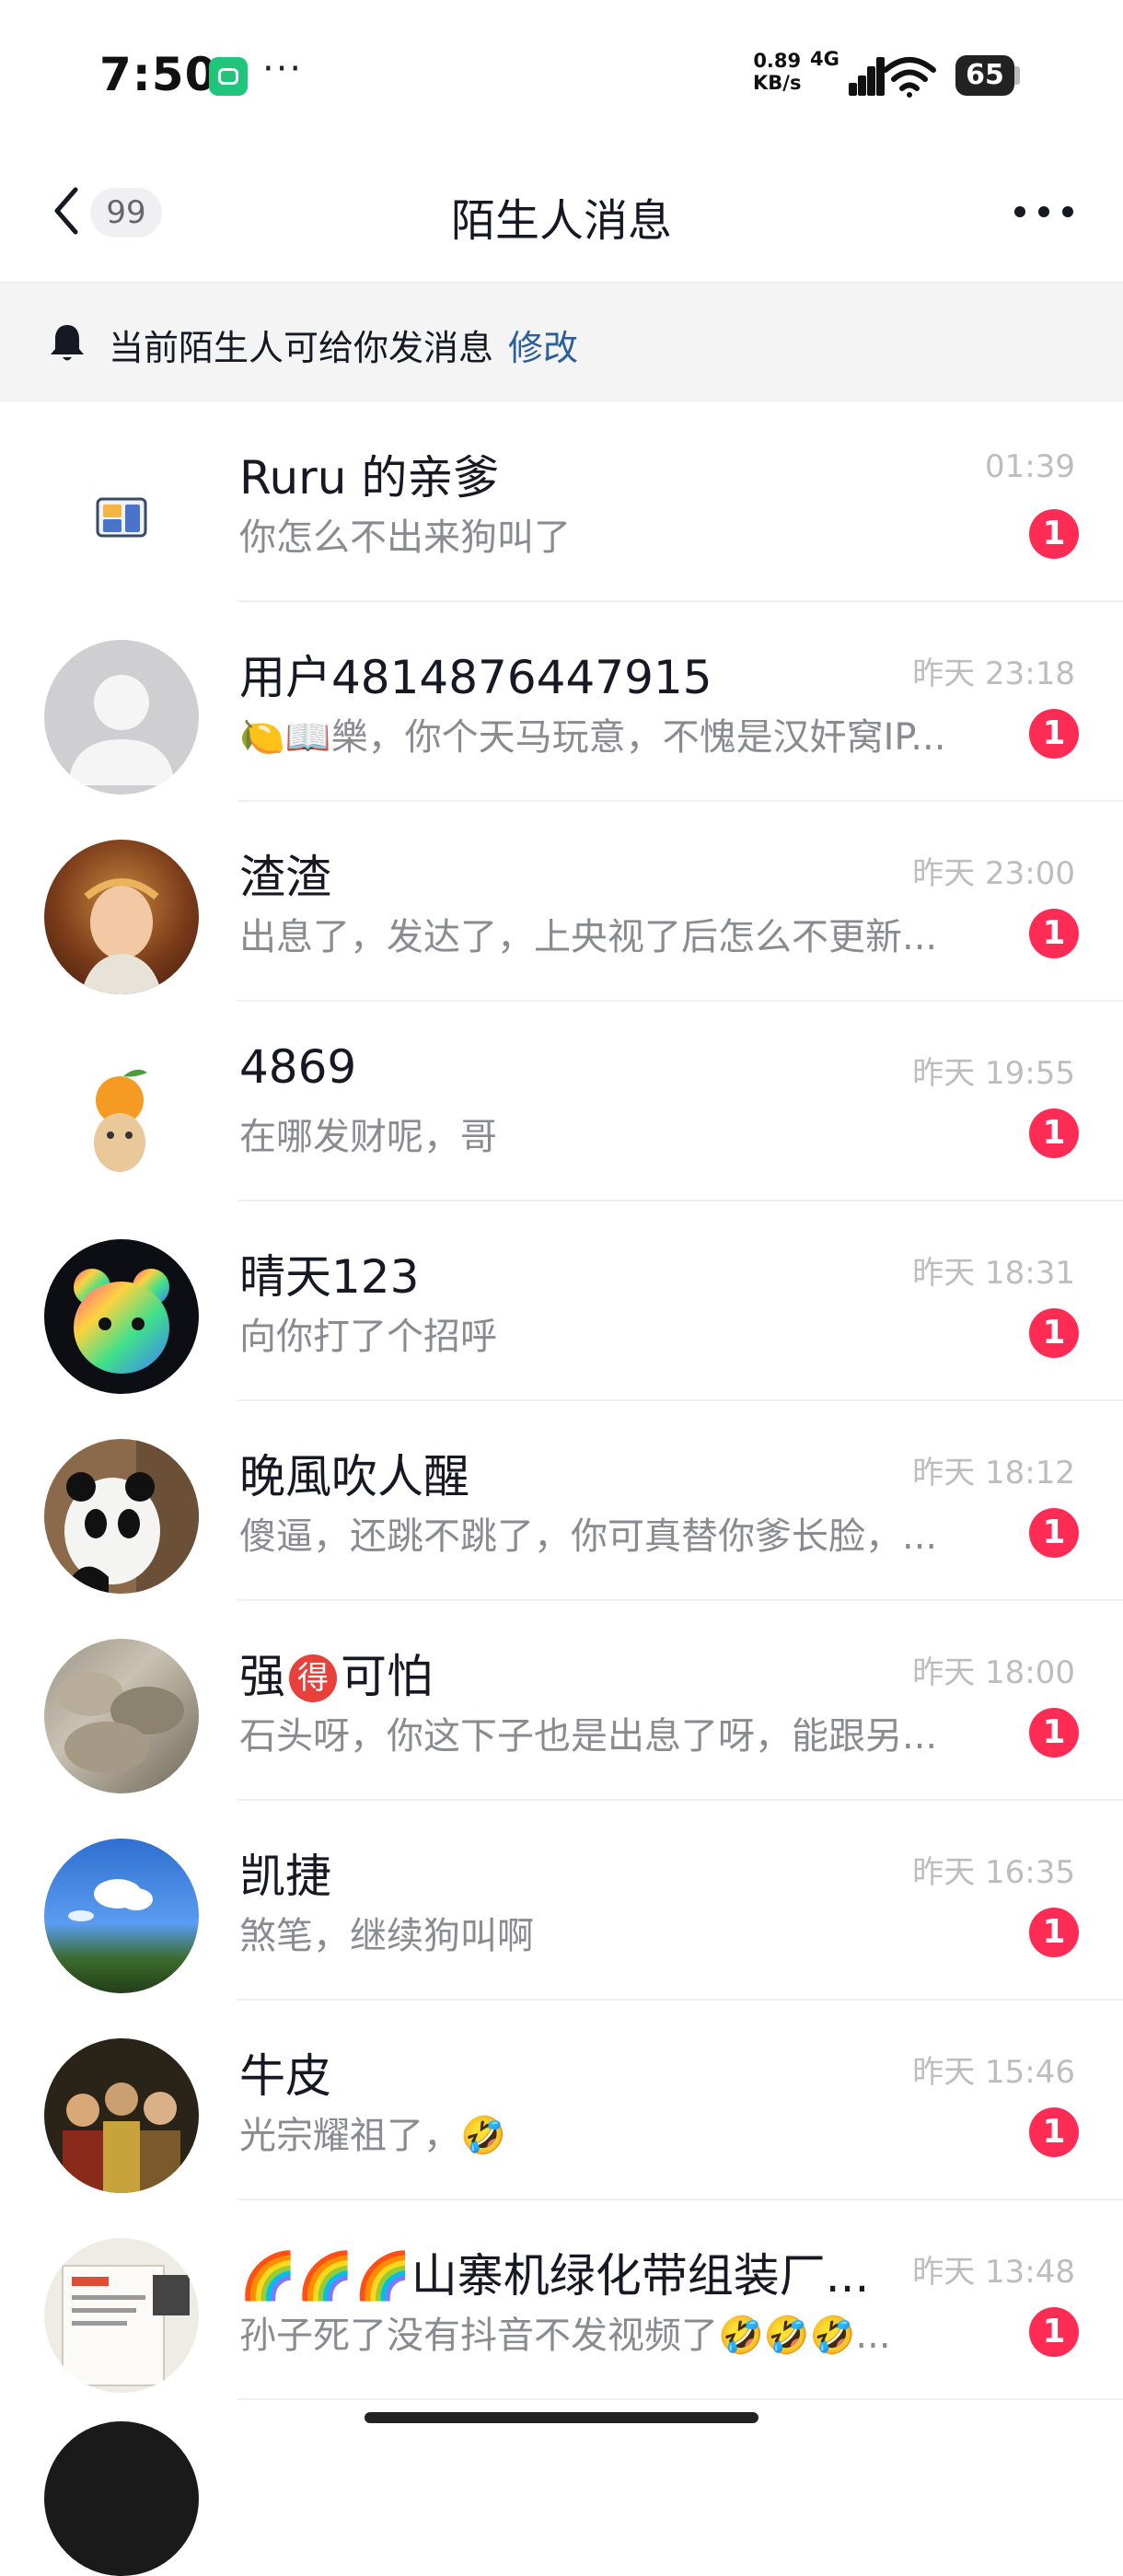 Image resolution: width=1123 pixels, height=2576 pixels. Describe the element at coordinates (910, 77) in the screenshot. I see `wifi-icon` at that location.